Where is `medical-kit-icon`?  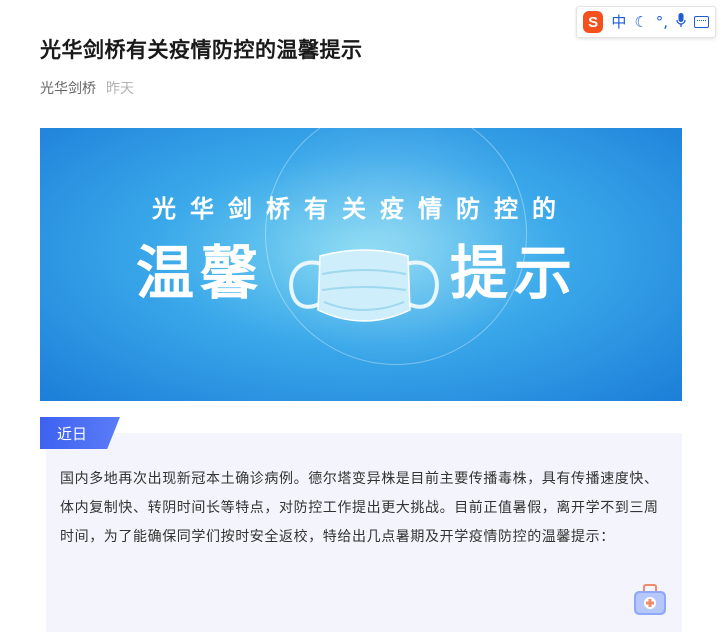 medical-kit-icon is located at coordinates (650, 599).